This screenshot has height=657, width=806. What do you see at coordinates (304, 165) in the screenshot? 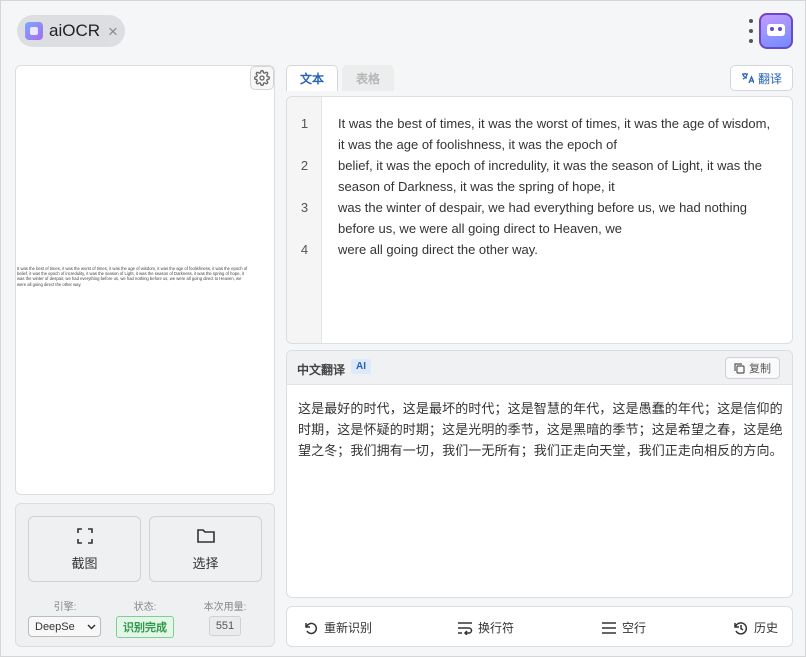
I see `line-number: 2` at bounding box center [304, 165].